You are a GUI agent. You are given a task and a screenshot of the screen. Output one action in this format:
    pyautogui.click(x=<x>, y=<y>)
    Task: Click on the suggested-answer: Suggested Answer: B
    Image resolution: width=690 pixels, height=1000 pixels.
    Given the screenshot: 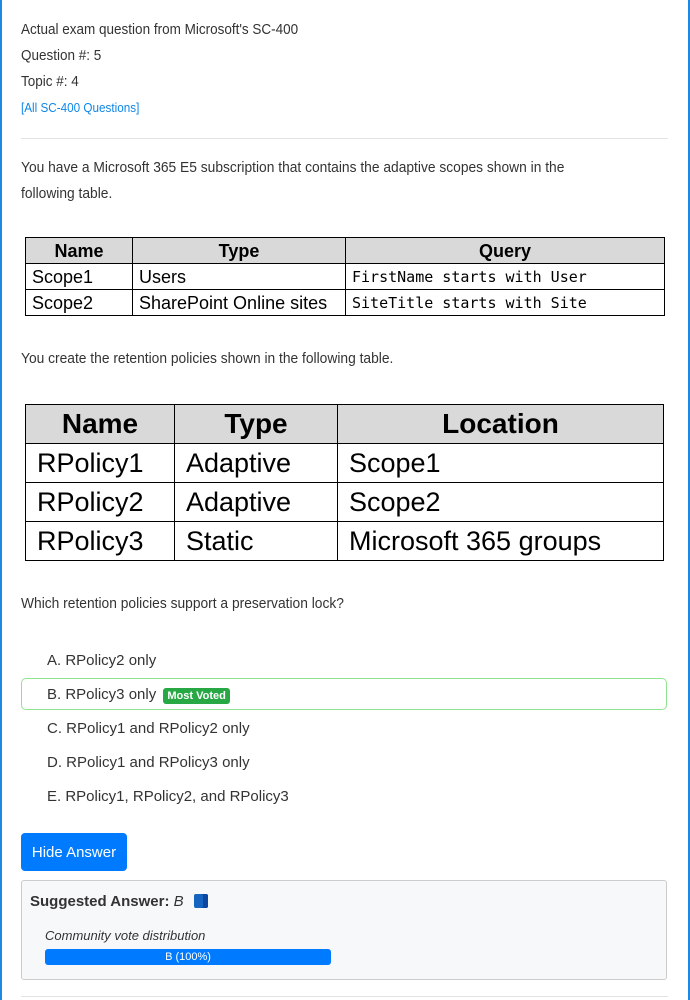 What is the action you would take?
    pyautogui.click(x=119, y=901)
    